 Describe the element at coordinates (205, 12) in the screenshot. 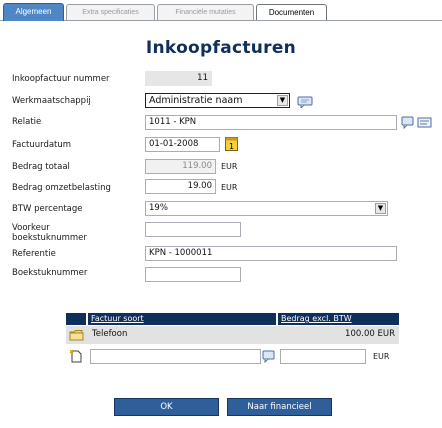

I see `tab-financiele-mutaties: Financiële mutaties` at that location.